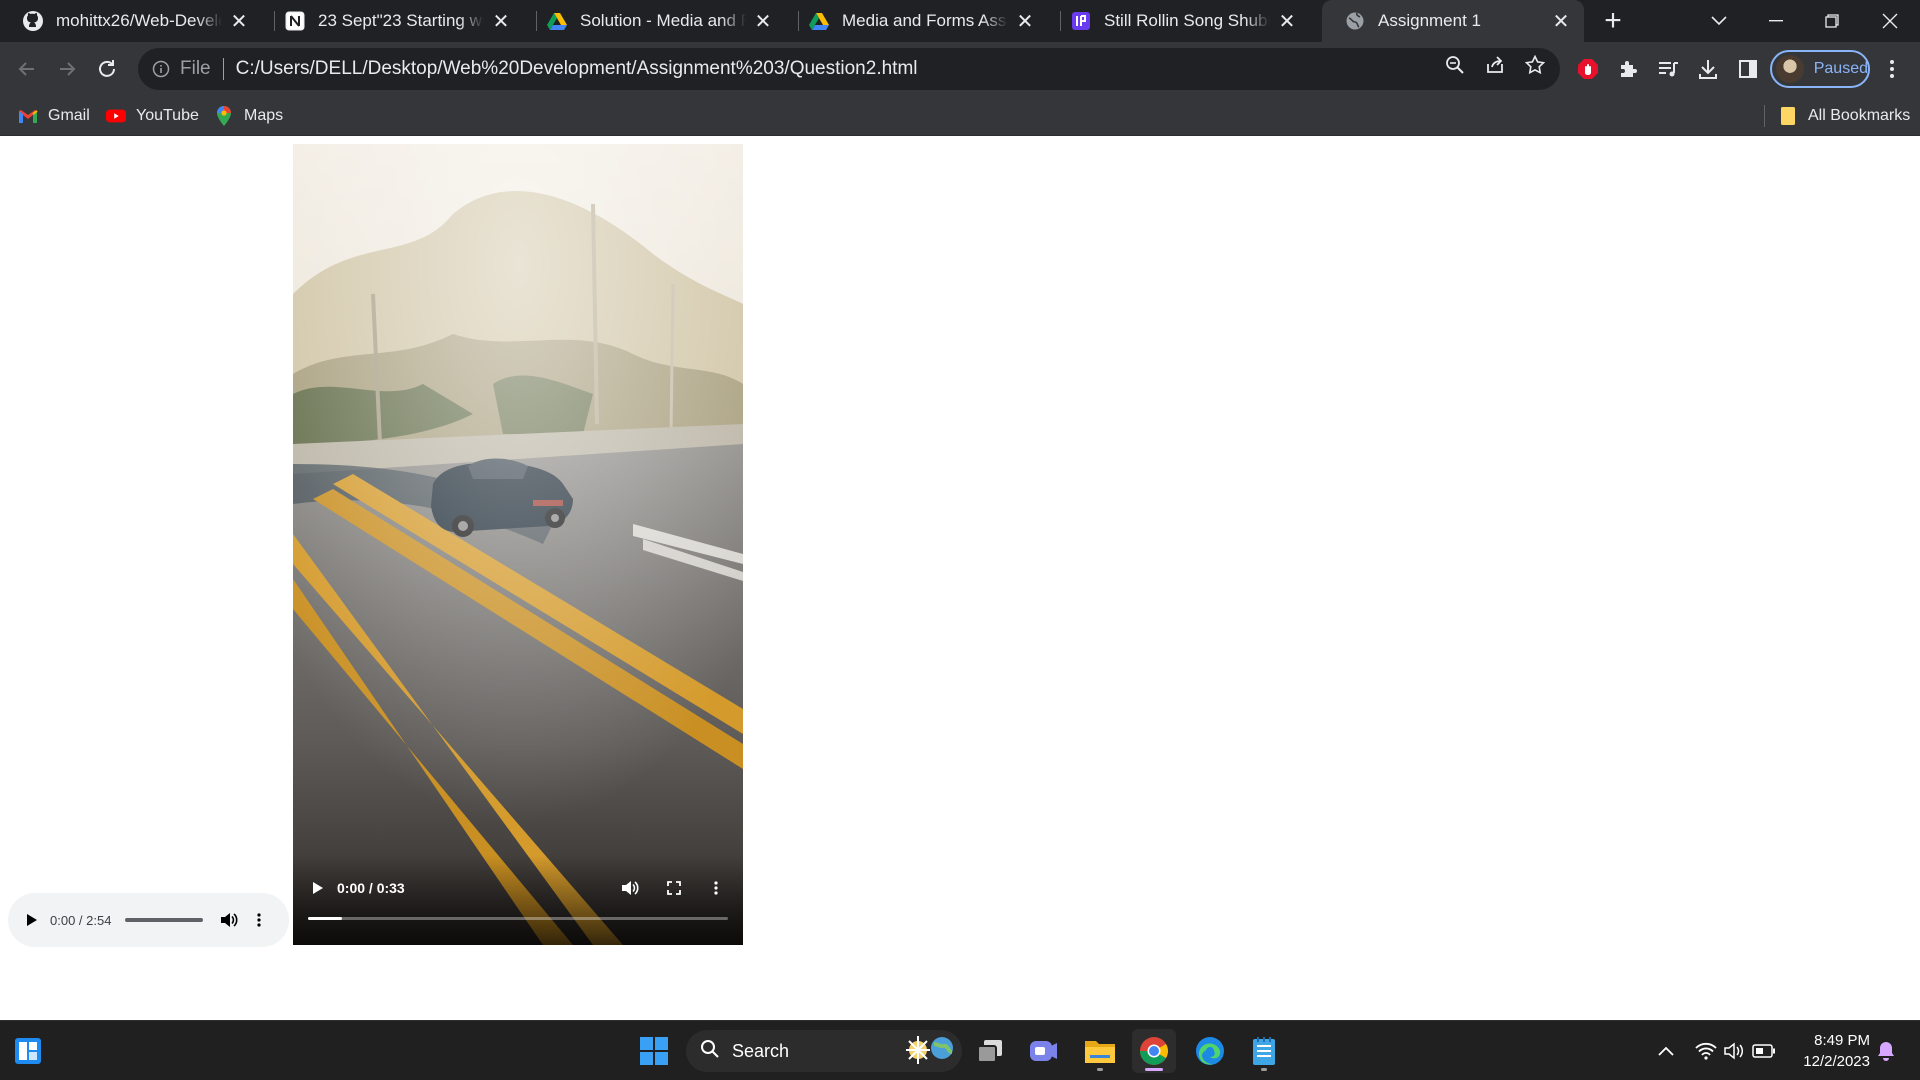  What do you see at coordinates (67, 69) in the screenshot?
I see `forward-button` at bounding box center [67, 69].